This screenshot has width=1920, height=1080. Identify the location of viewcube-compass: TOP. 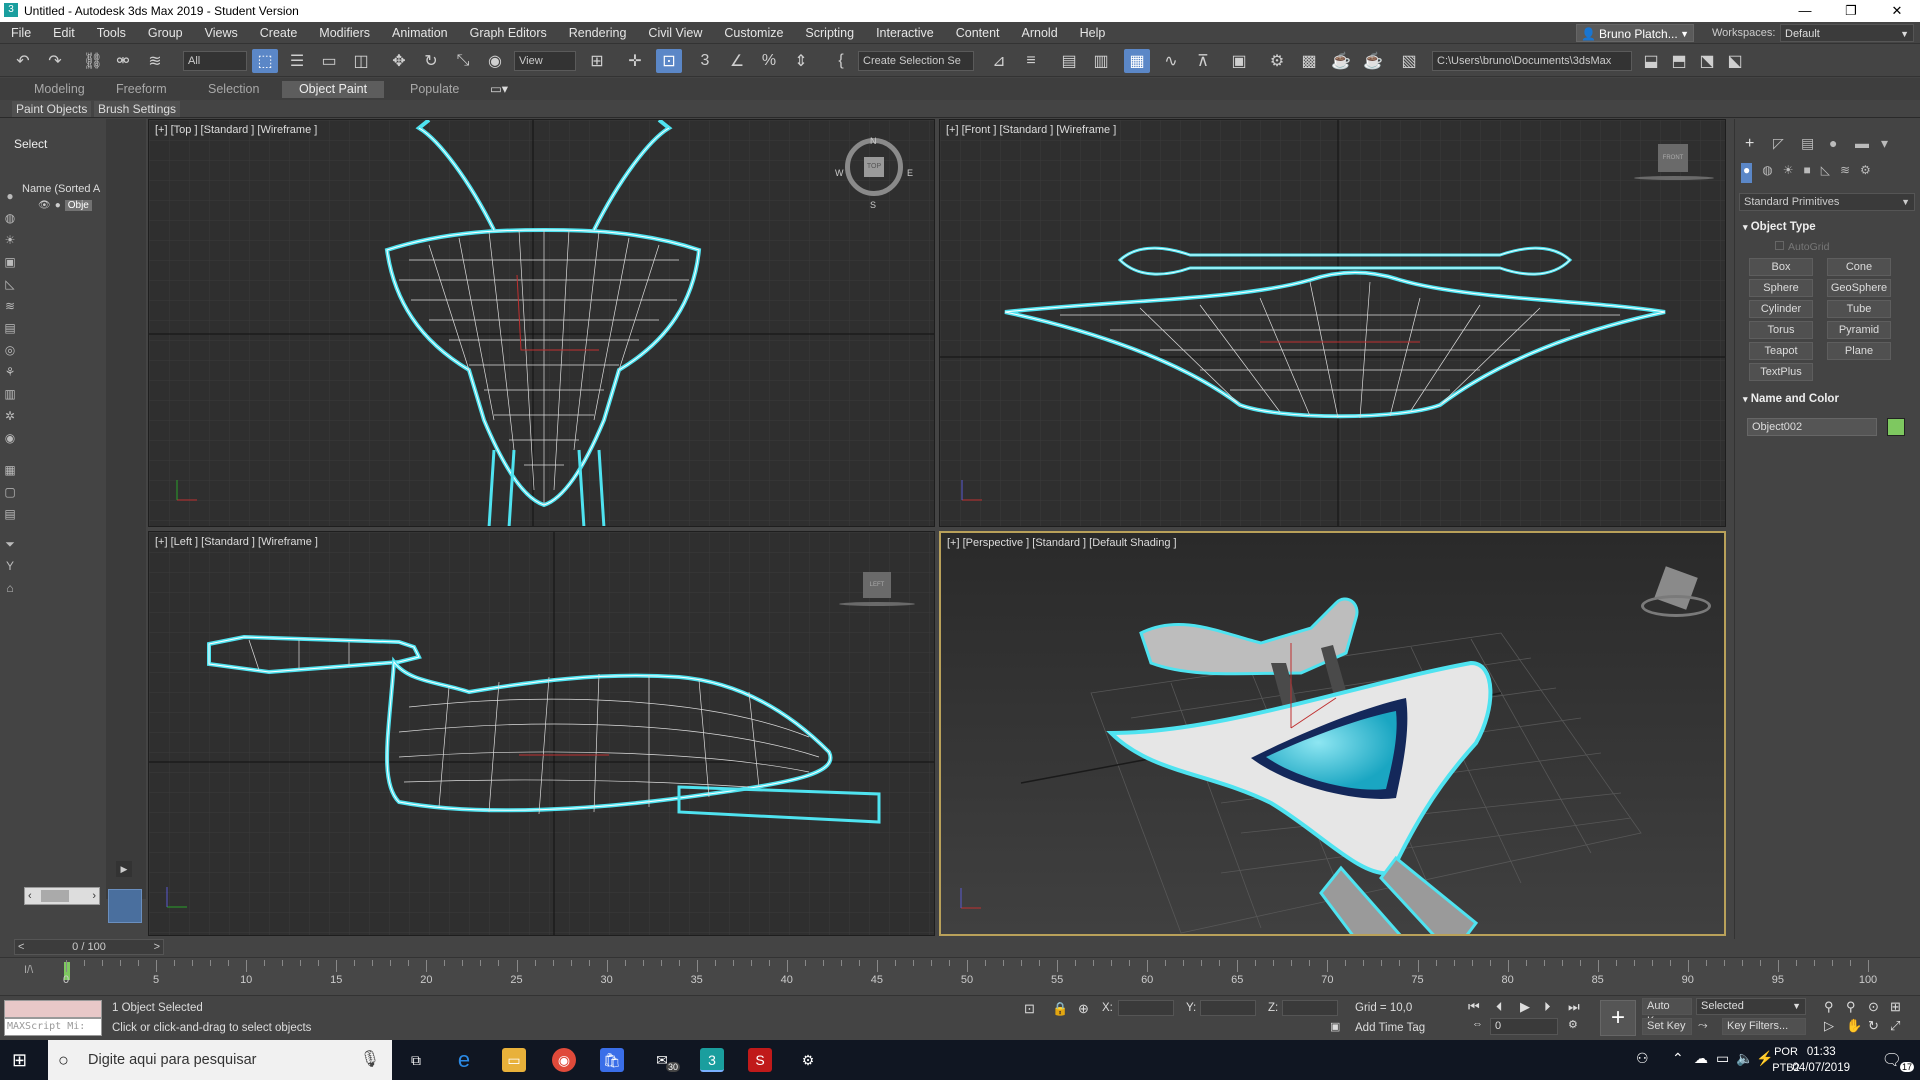
(874, 167).